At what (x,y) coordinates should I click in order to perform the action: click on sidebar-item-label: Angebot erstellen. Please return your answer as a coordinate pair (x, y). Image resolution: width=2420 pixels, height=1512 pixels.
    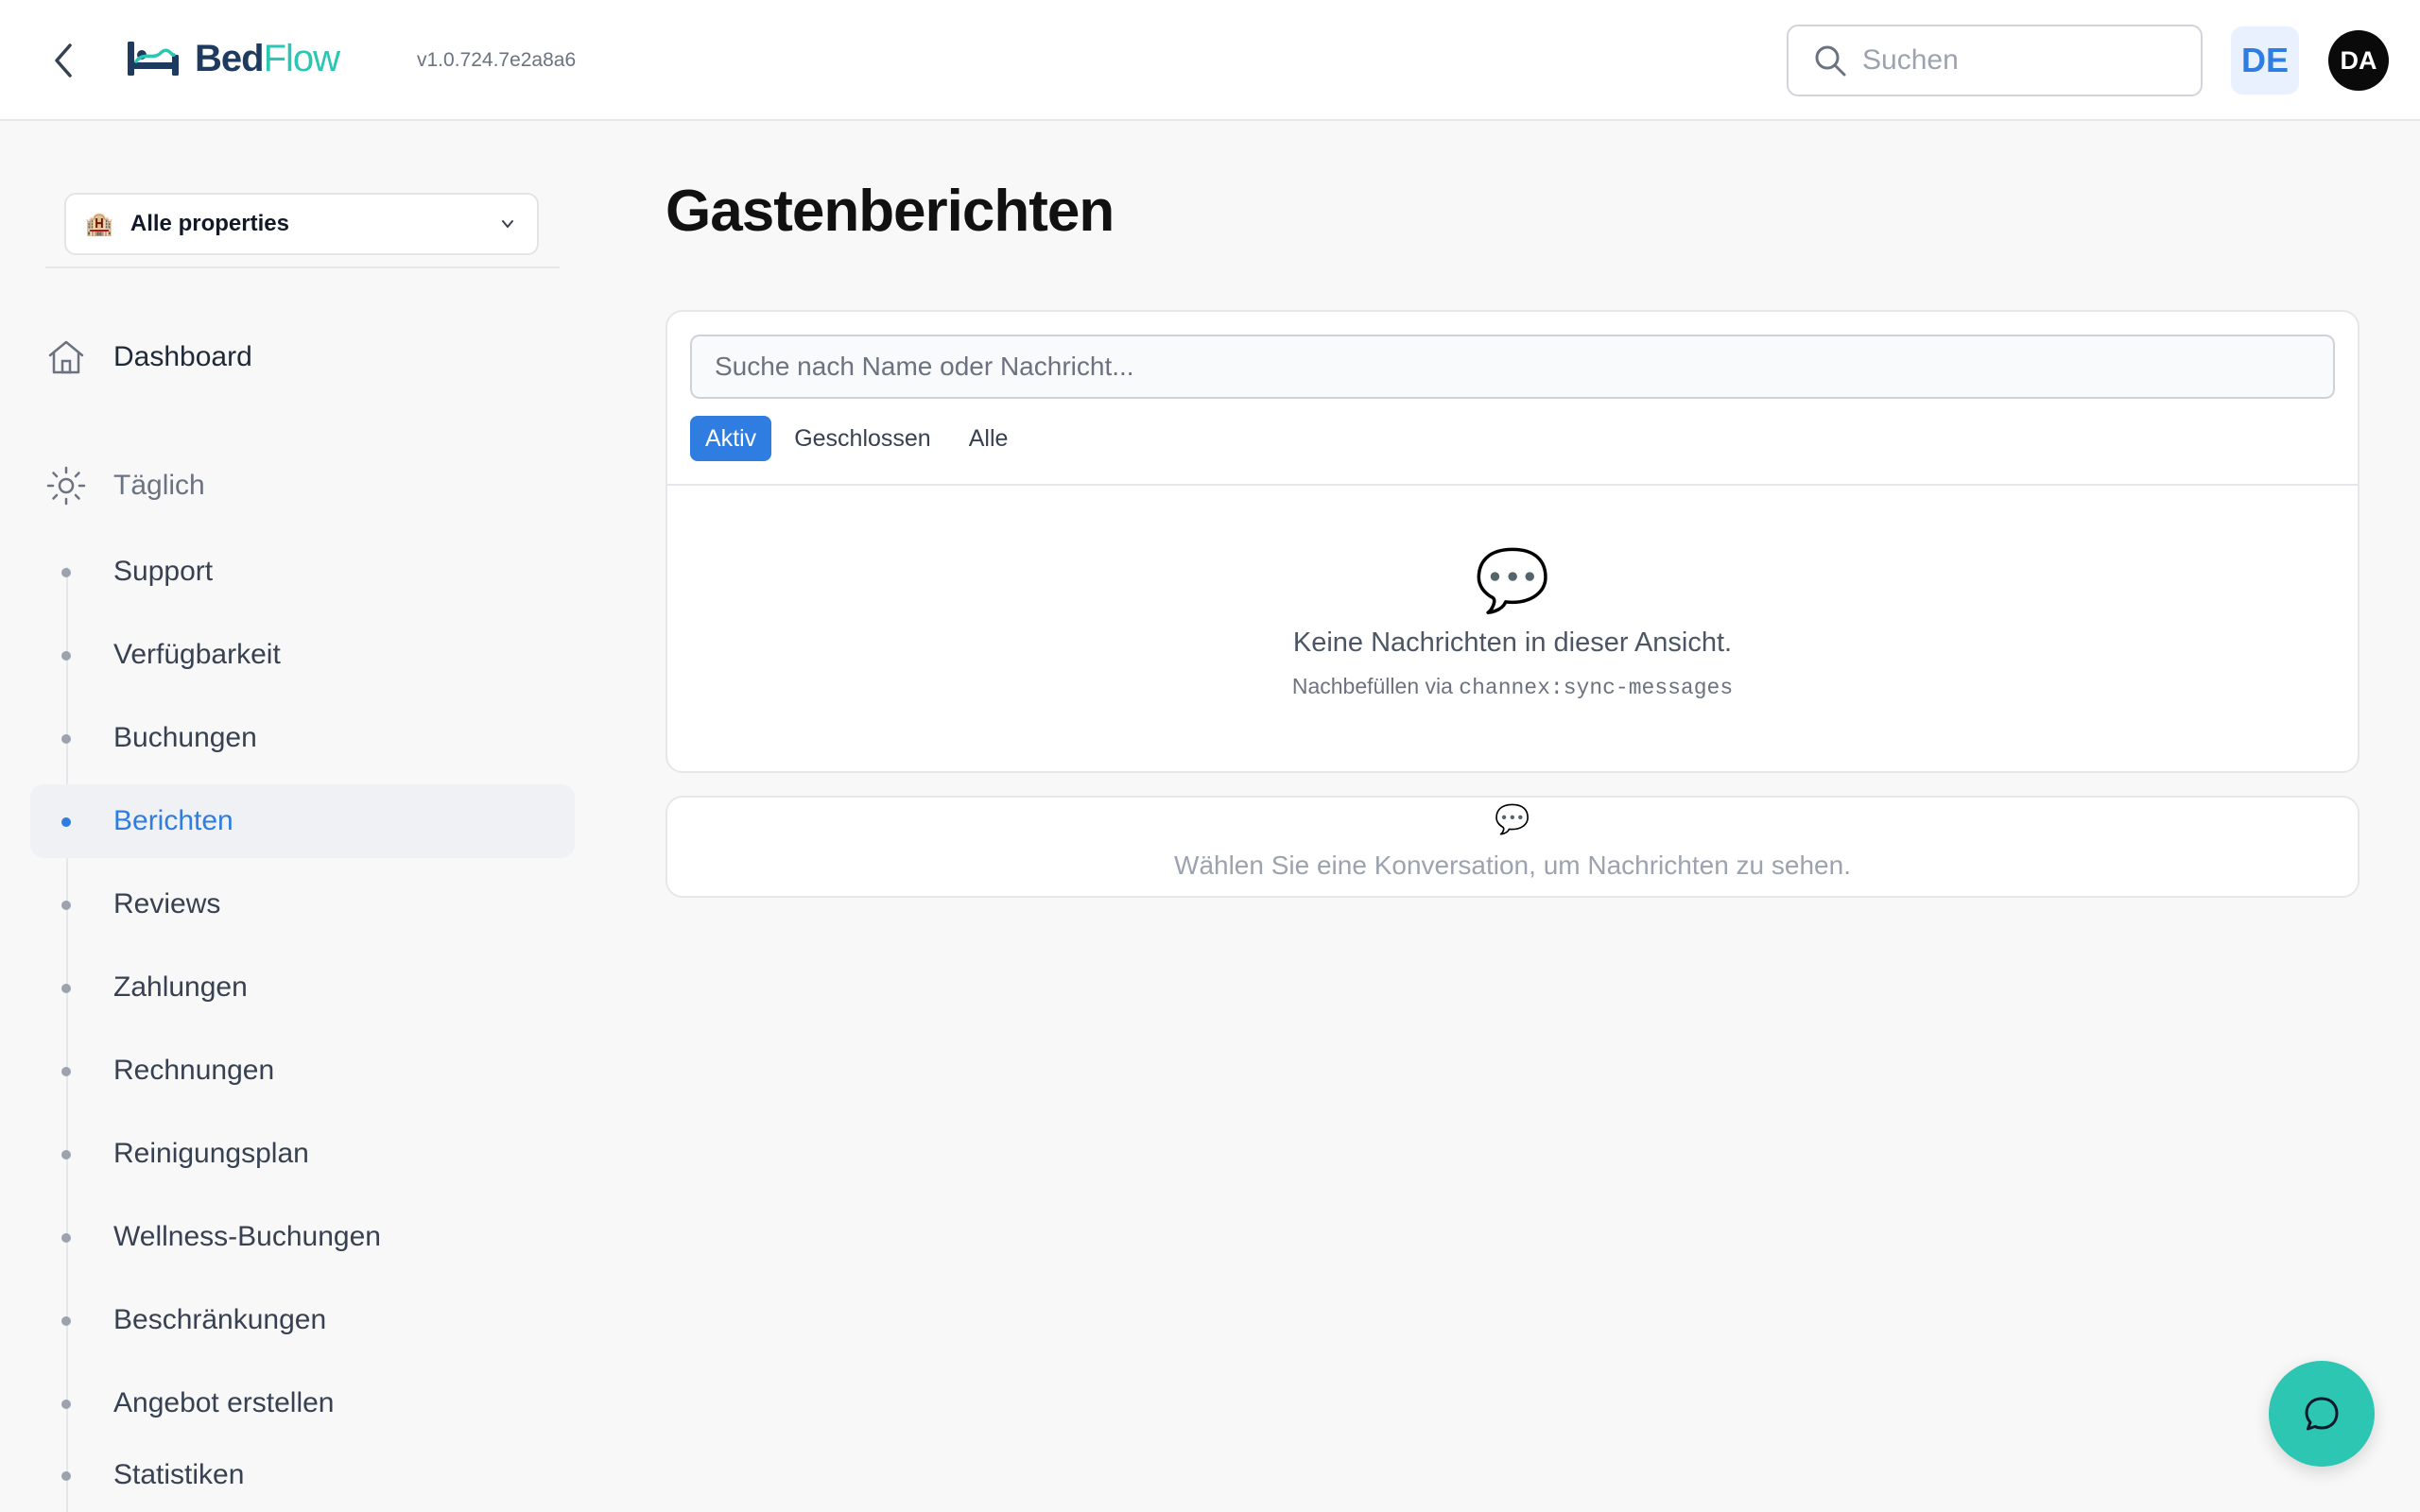
    Looking at the image, I should click on (224, 1402).